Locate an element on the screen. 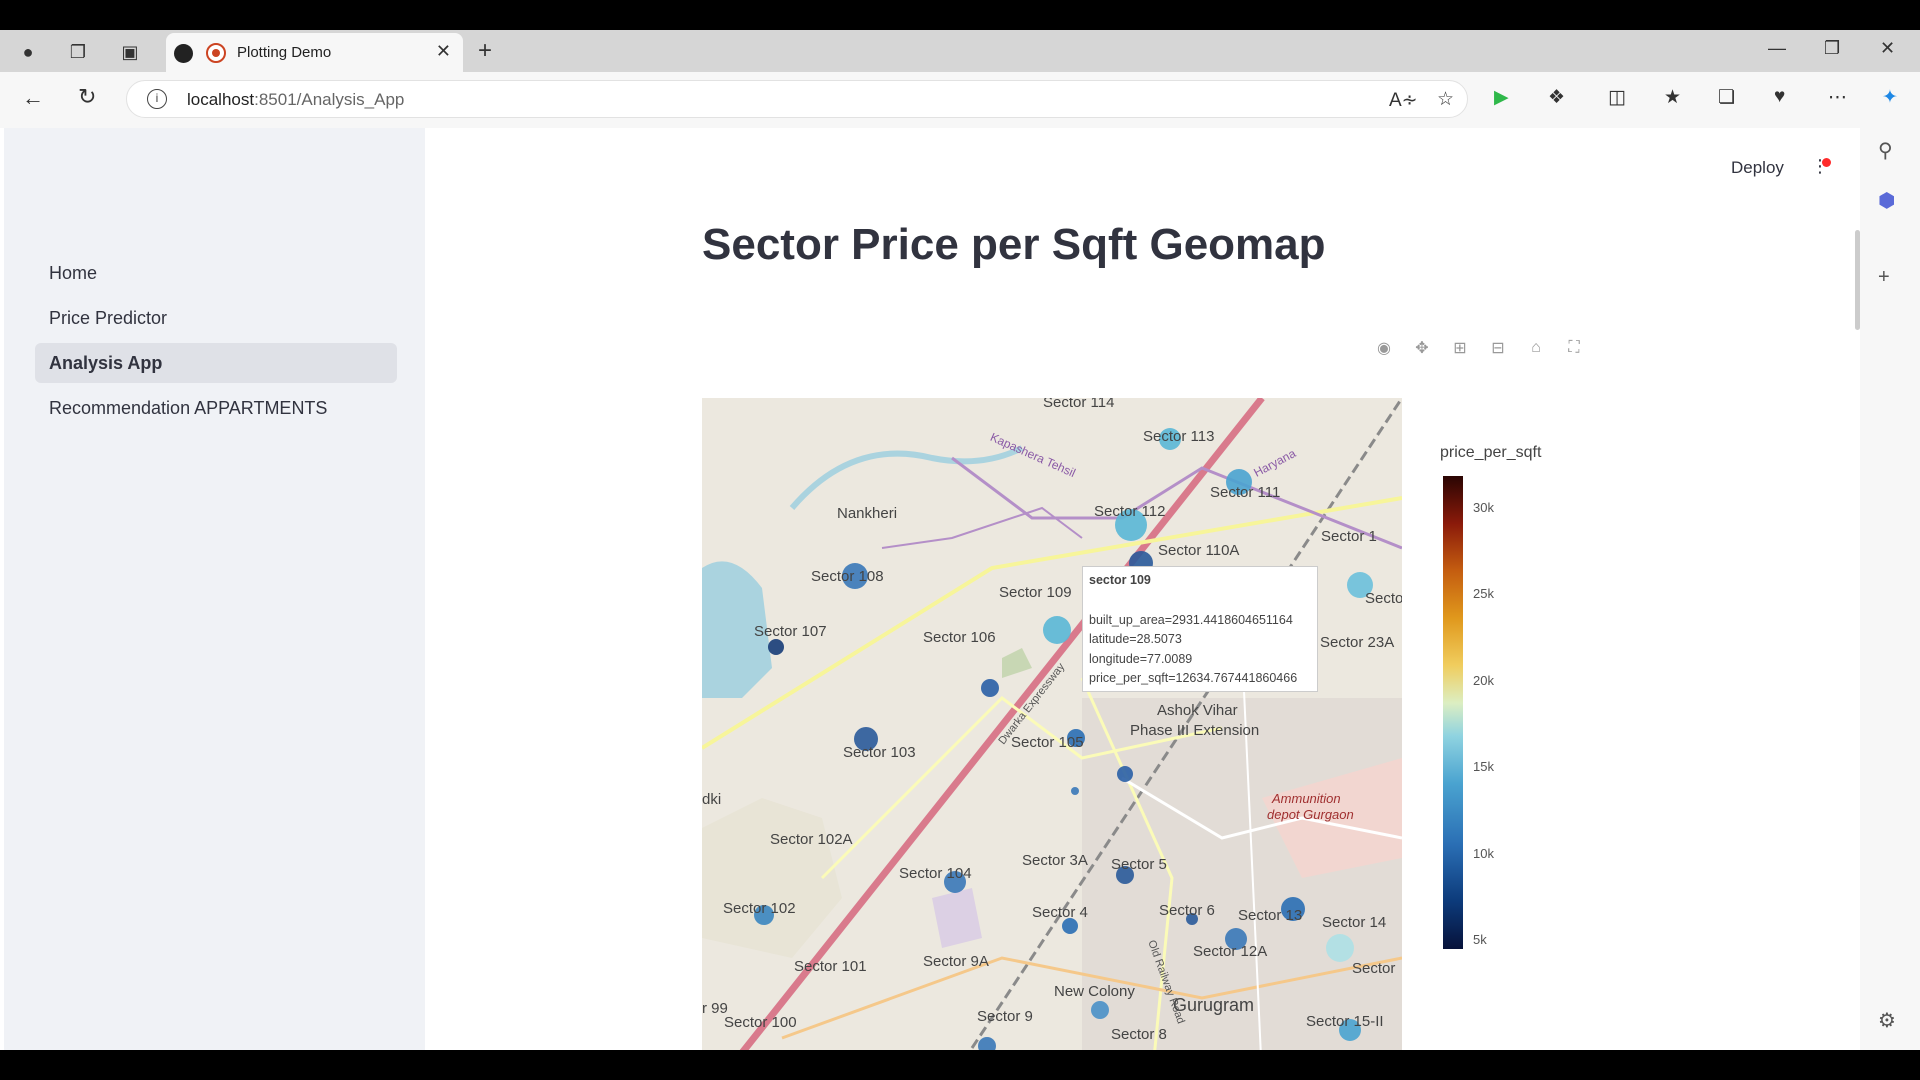 This screenshot has height=1080, width=1920. map-label: Sector 103 is located at coordinates (879, 752).